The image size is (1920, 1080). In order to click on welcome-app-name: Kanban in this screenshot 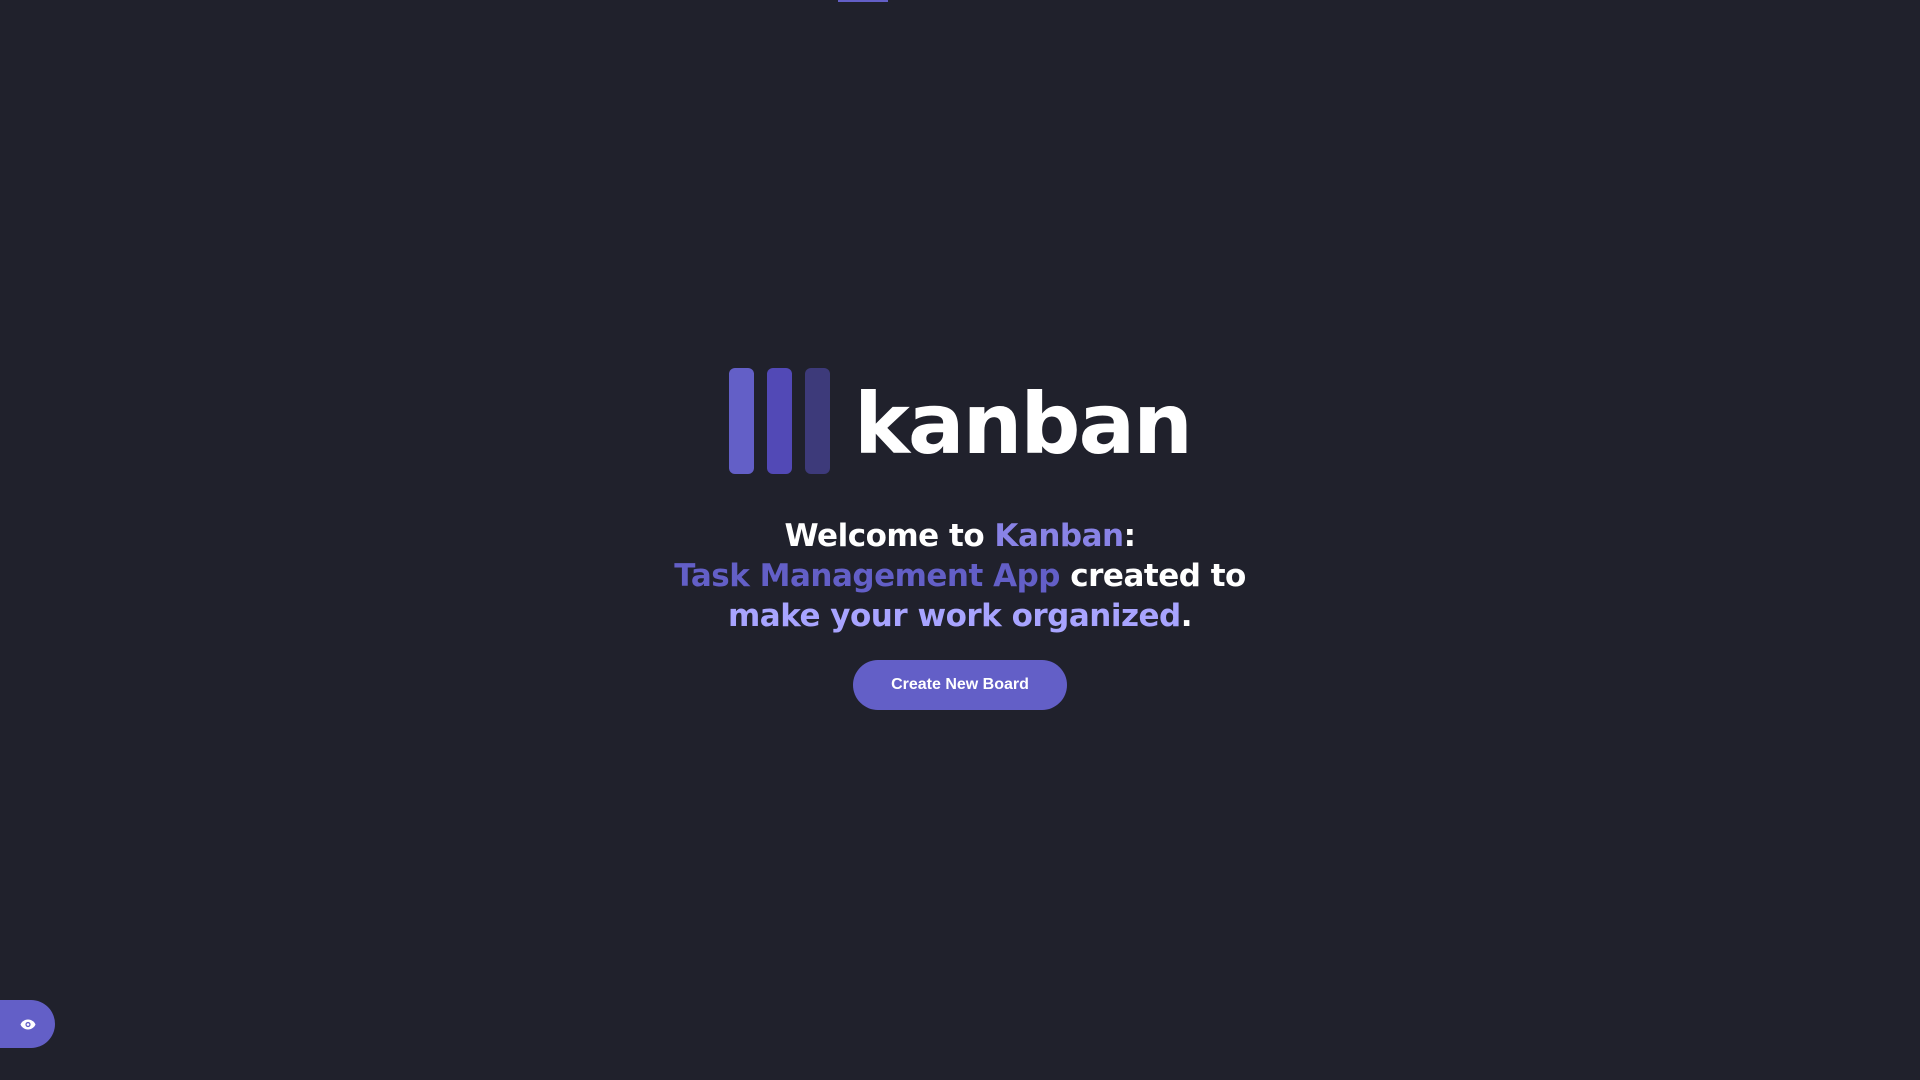, I will do `click(1059, 536)`.